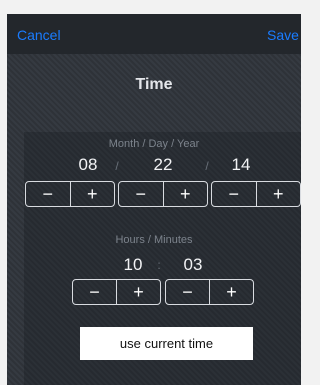 This screenshot has height=385, width=320. What do you see at coordinates (133, 264) in the screenshot?
I see `hours-value: 10` at bounding box center [133, 264].